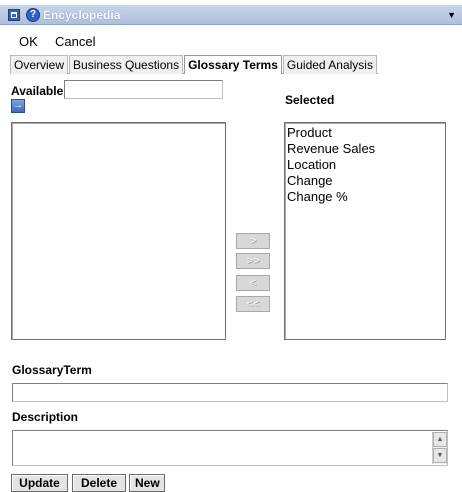 This screenshot has height=492, width=462. I want to click on help-circle-icon: ?, so click(33, 15).